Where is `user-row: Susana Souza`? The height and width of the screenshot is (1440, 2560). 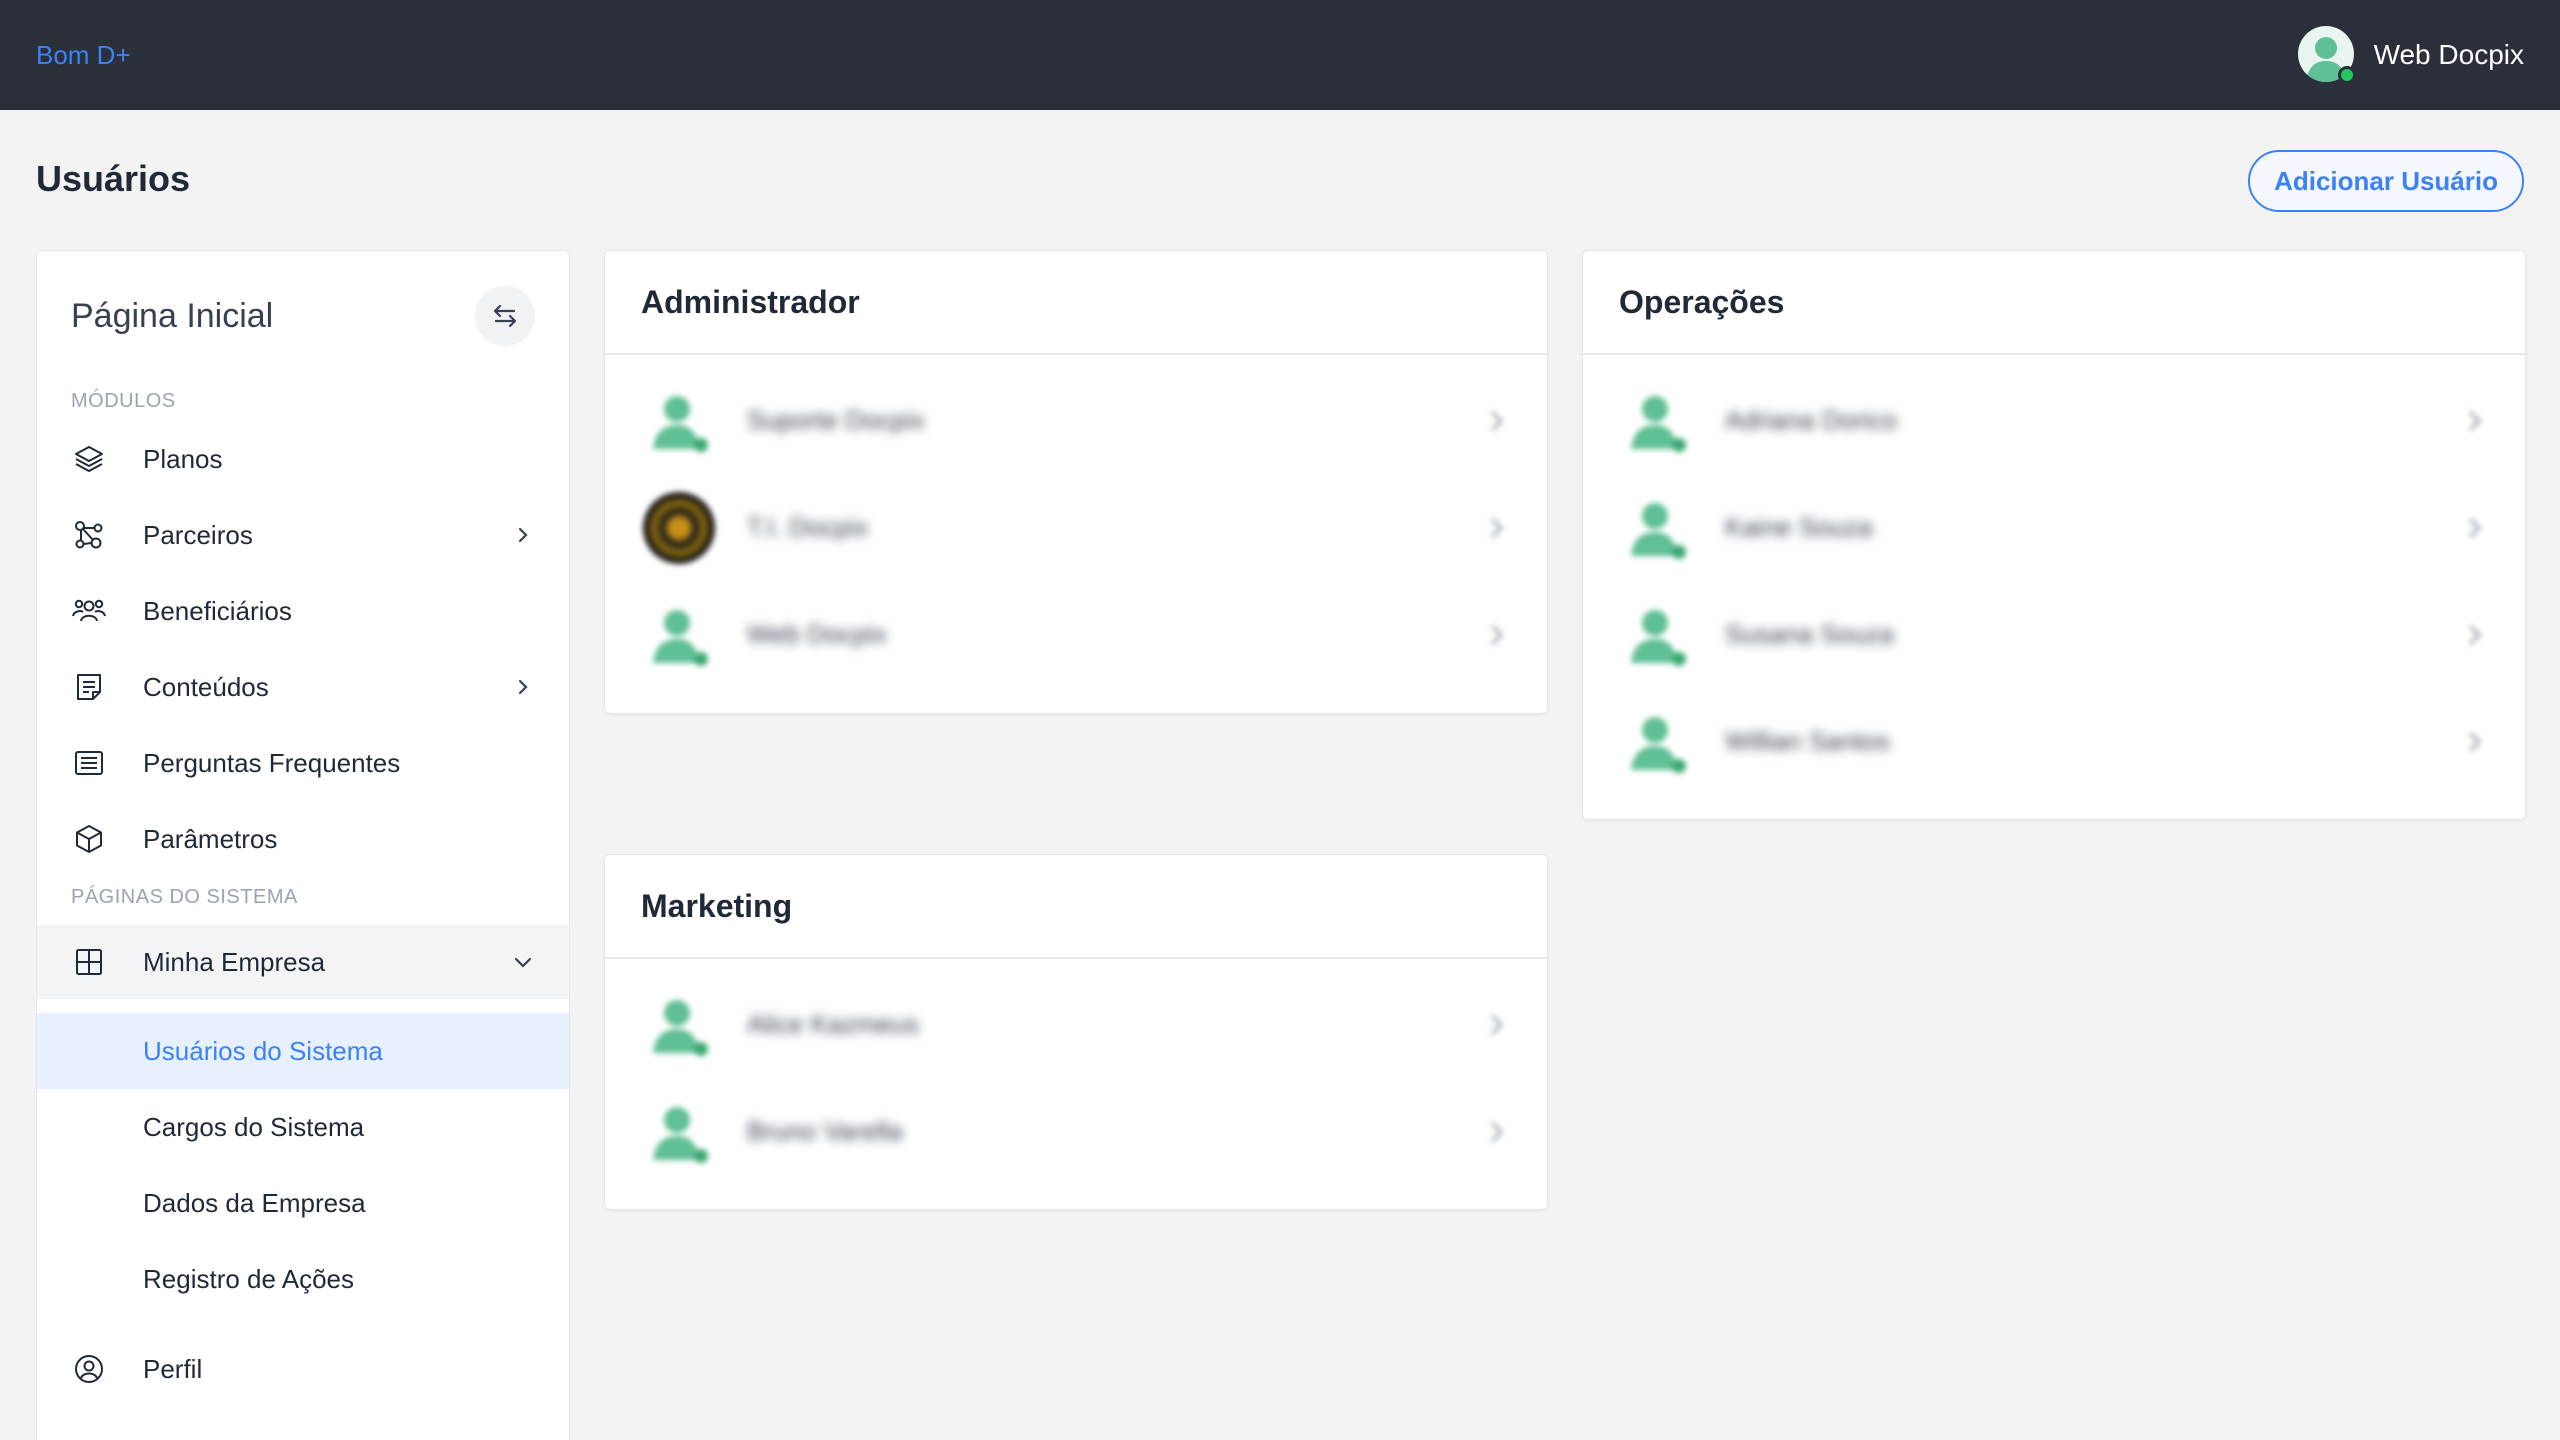 user-row: Susana Souza is located at coordinates (2054, 634).